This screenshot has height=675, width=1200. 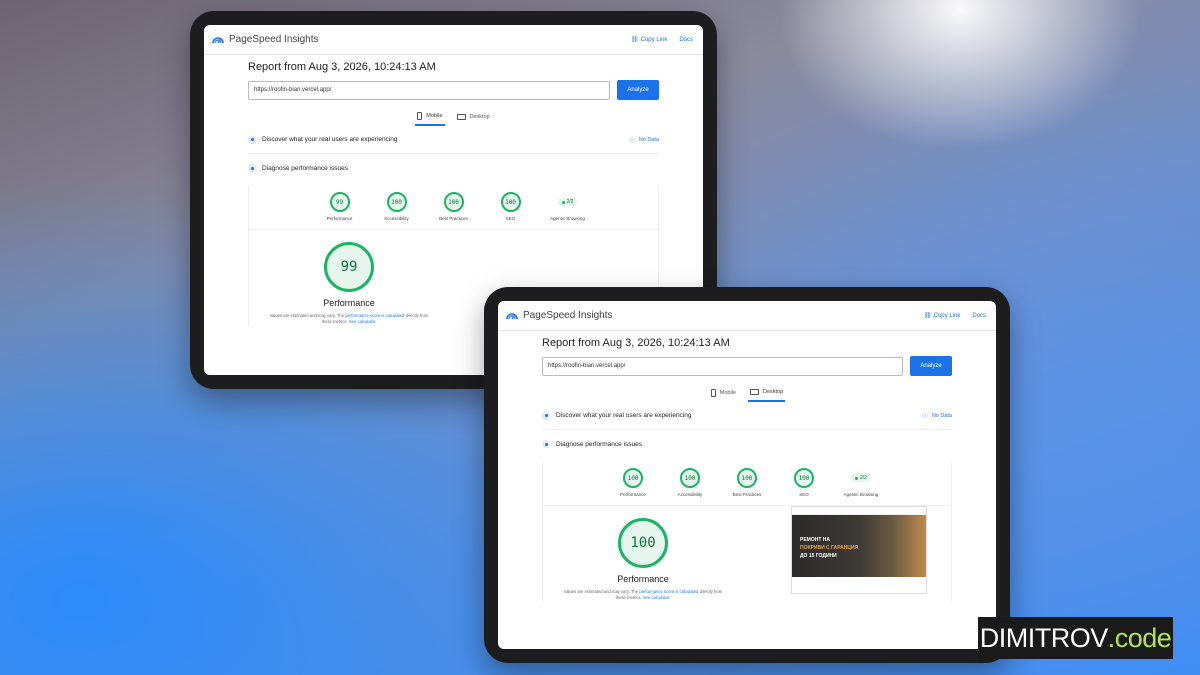 What do you see at coordinates (1139, 637) in the screenshot?
I see `brand-suffix: .code` at bounding box center [1139, 637].